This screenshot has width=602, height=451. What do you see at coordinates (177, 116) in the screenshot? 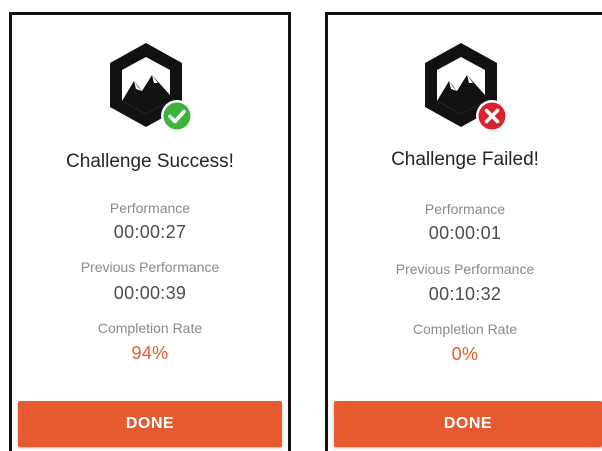
I see `checkmark-icon` at bounding box center [177, 116].